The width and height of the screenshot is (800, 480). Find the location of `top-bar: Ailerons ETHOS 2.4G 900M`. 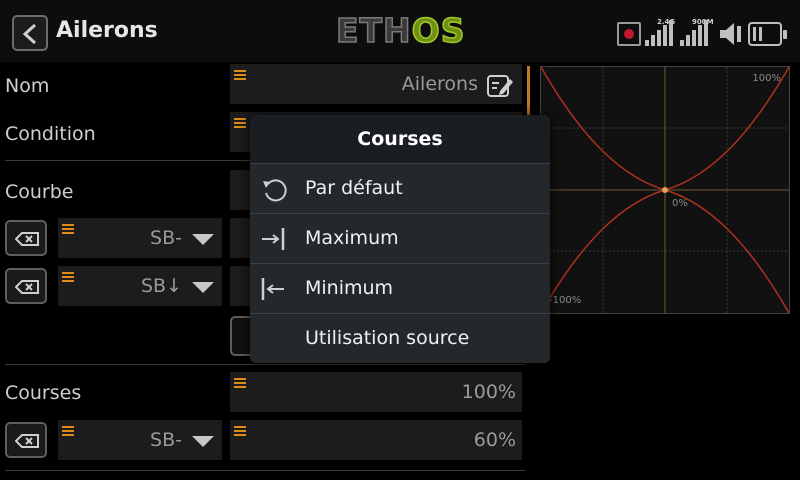

top-bar: Ailerons ETHOS 2.4G 900M is located at coordinates (400, 31).